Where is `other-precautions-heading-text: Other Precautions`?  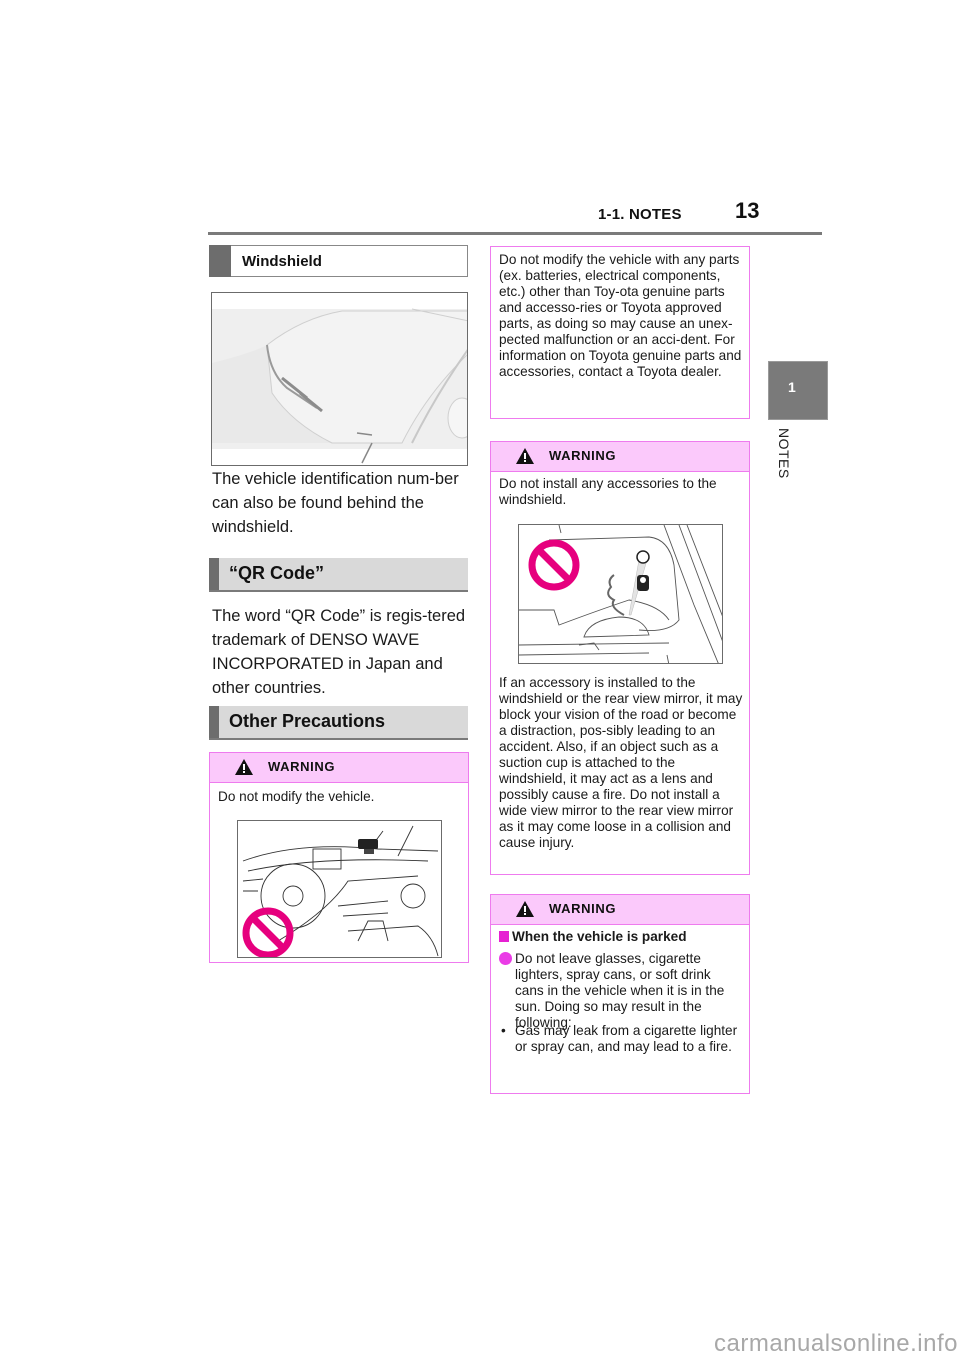
other-precautions-heading-text: Other Precautions is located at coordinates (307, 721).